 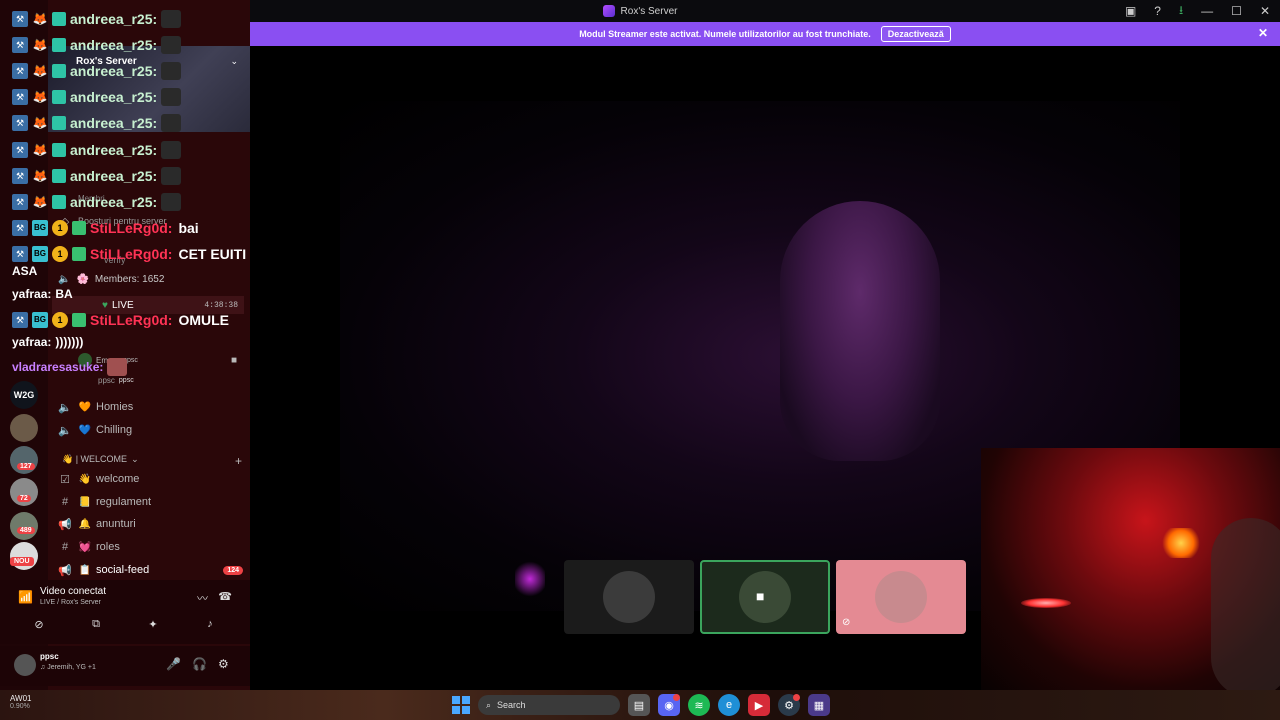 What do you see at coordinates (150, 430) in the screenshot?
I see `voice-channel-chilling: 🔈 💙 Chilling` at bounding box center [150, 430].